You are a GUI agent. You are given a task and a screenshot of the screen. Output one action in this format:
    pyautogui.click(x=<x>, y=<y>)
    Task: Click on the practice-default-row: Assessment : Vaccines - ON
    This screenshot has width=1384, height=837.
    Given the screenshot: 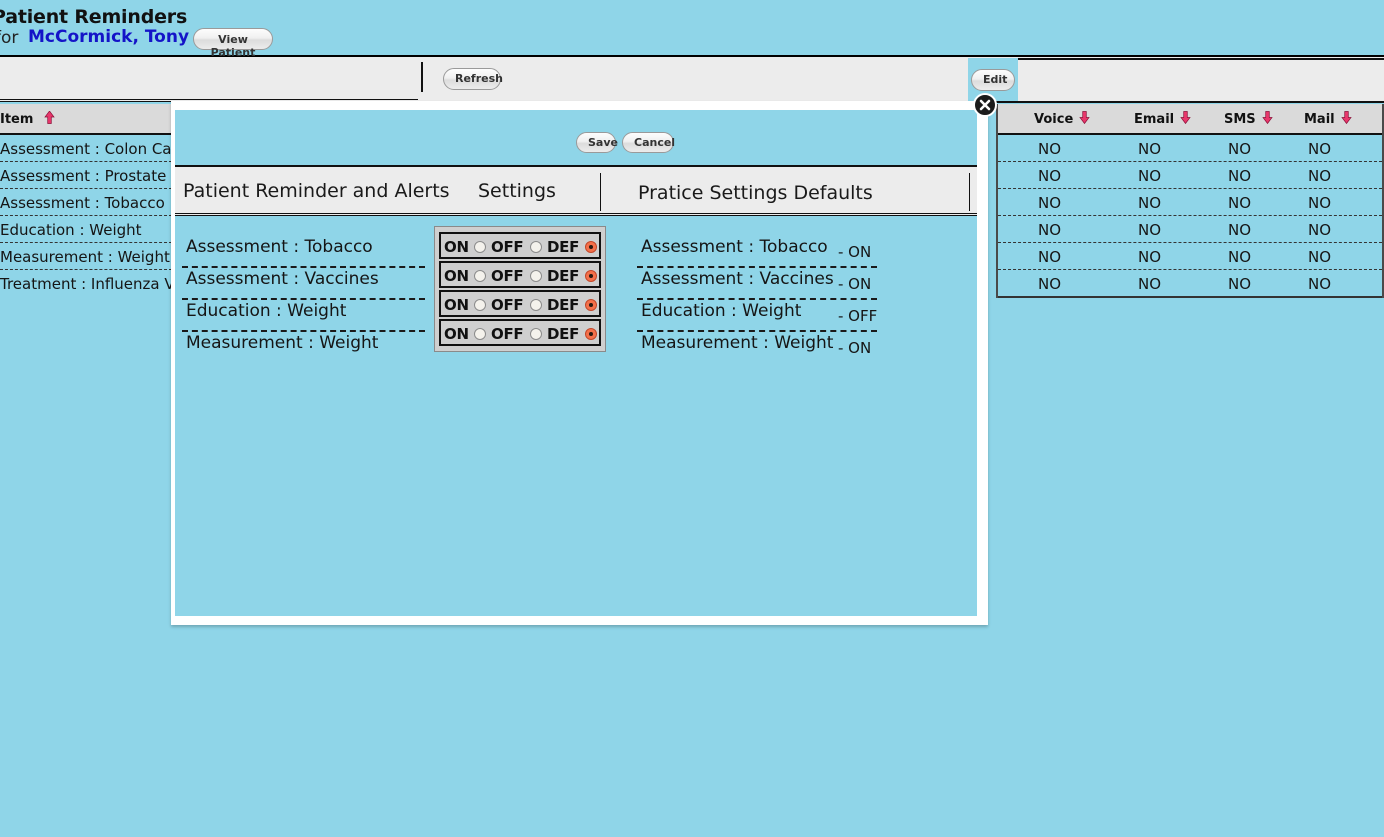 What is the action you would take?
    pyautogui.click(x=757, y=284)
    